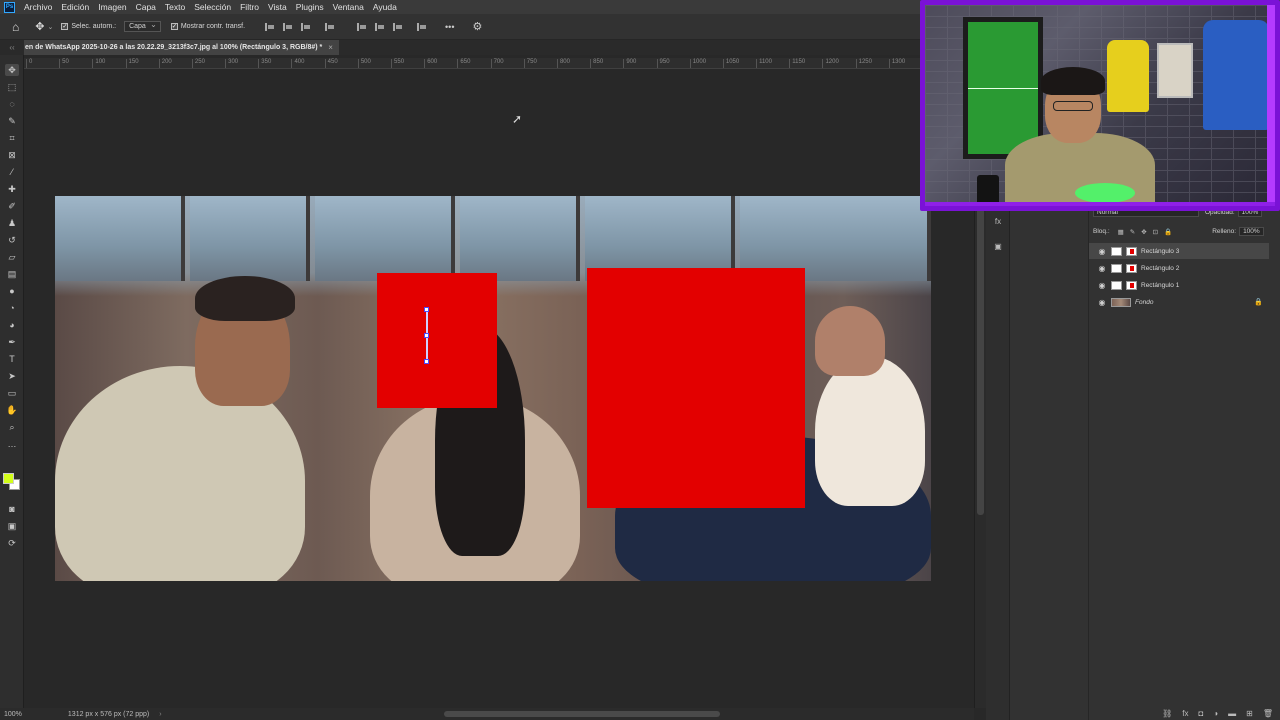 Image resolution: width=1280 pixels, height=720 pixels. Describe the element at coordinates (12, 291) in the screenshot. I see `blur-tool-icon: ●` at that location.